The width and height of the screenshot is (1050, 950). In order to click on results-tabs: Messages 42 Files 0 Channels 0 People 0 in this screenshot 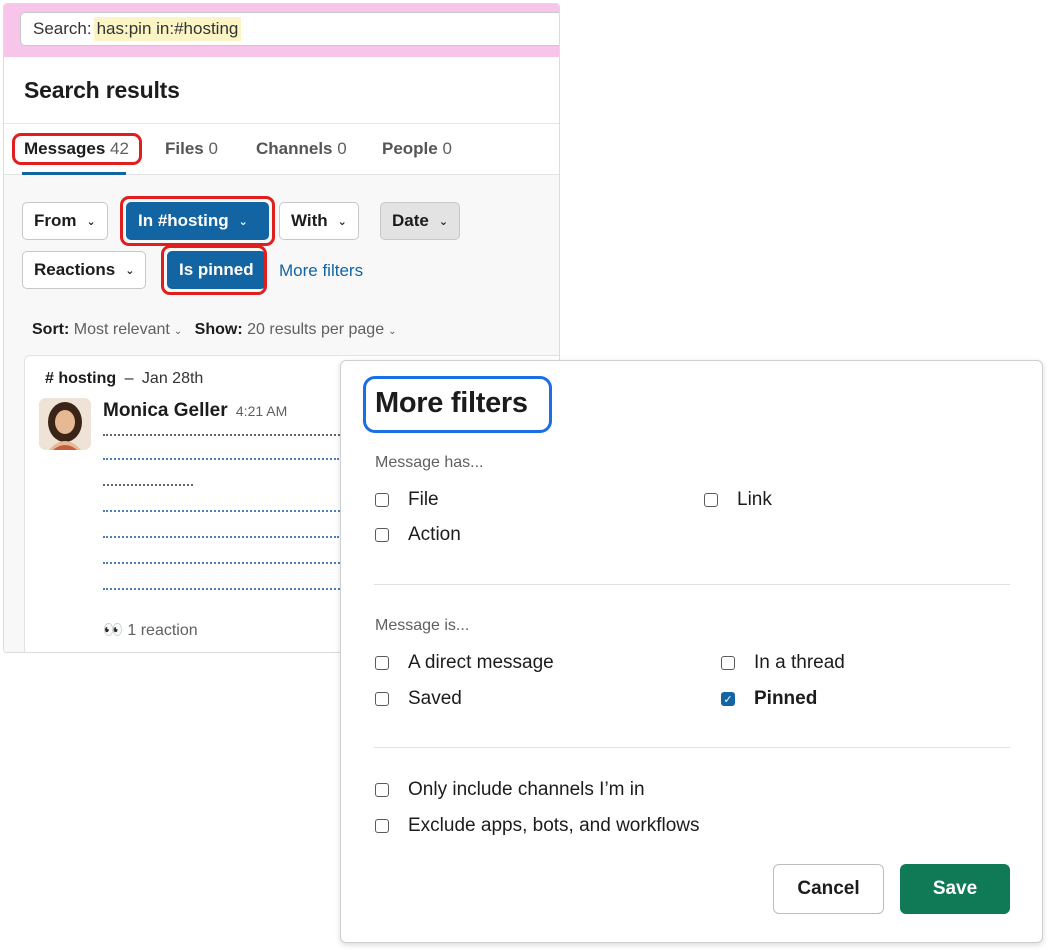, I will do `click(281, 149)`.